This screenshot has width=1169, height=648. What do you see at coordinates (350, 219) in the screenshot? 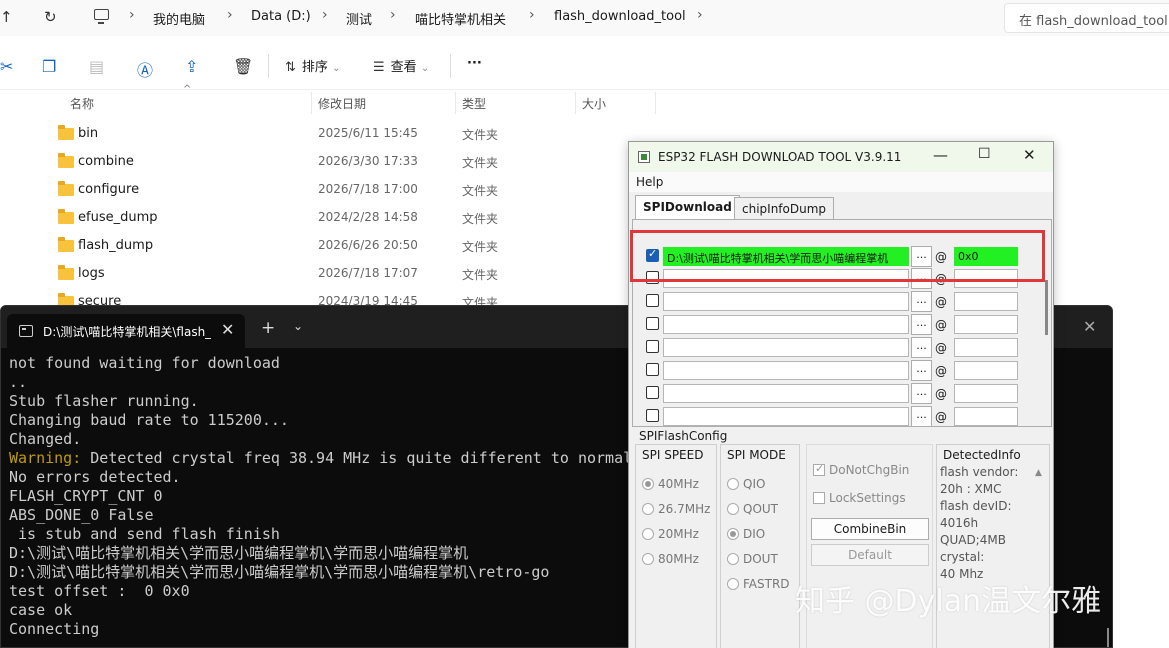
I see `list-item: efuse_dump 2024/2/28 14:58 文件夹` at bounding box center [350, 219].